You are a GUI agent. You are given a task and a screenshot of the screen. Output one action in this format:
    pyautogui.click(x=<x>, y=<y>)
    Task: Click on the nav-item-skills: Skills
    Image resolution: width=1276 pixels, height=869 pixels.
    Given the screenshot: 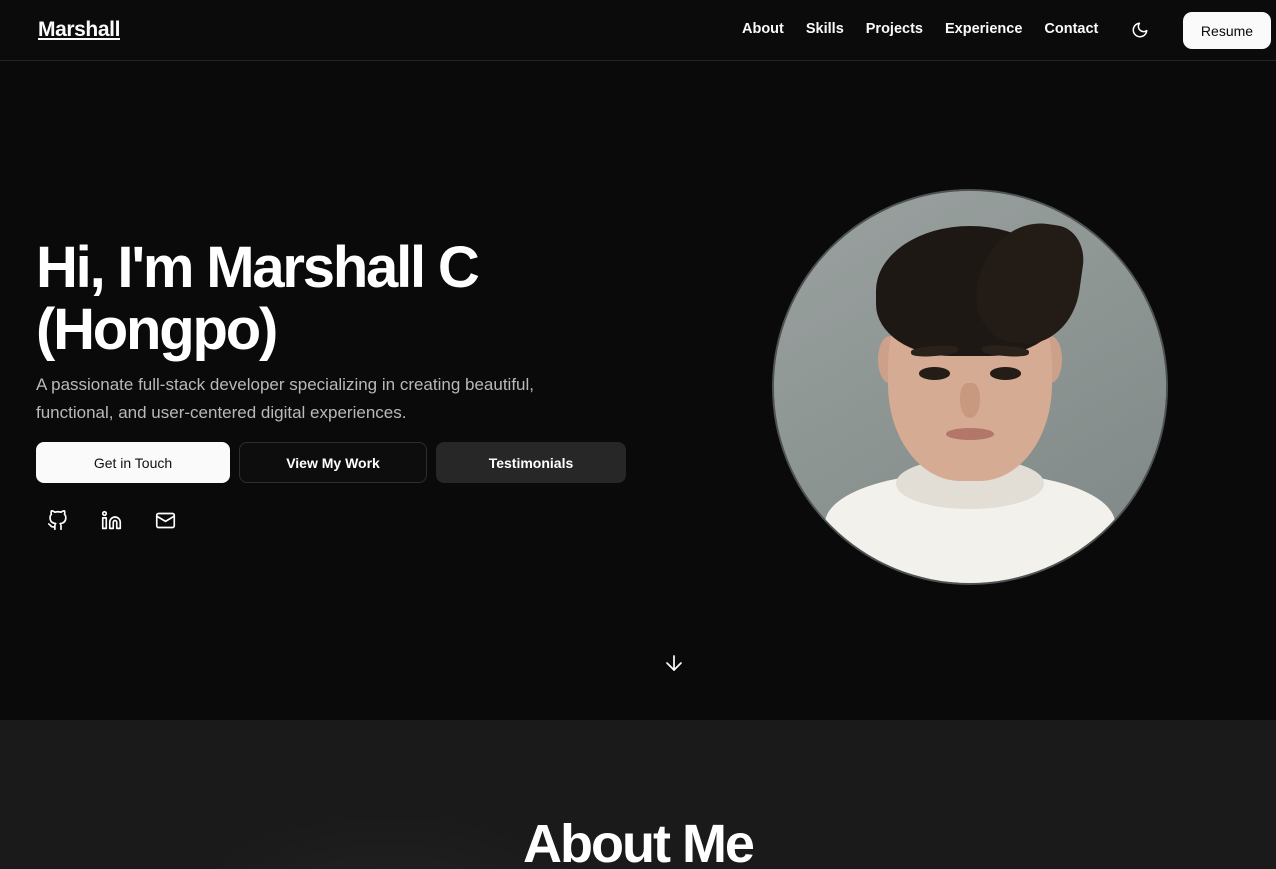 What is the action you would take?
    pyautogui.click(x=825, y=29)
    